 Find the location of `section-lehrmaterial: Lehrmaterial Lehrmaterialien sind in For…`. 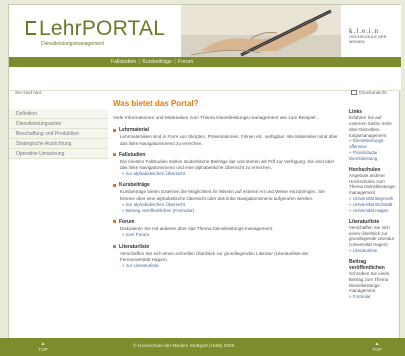

section-lehrmaterial: Lehrmaterial Lehrmaterialien sind in For… is located at coordinates (229, 136).